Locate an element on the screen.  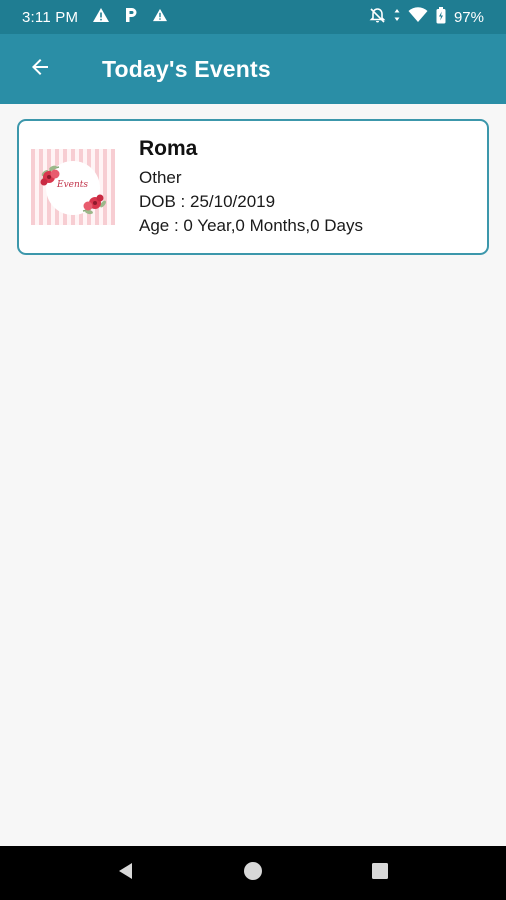
nav-recents-icon is located at coordinates (380, 873).